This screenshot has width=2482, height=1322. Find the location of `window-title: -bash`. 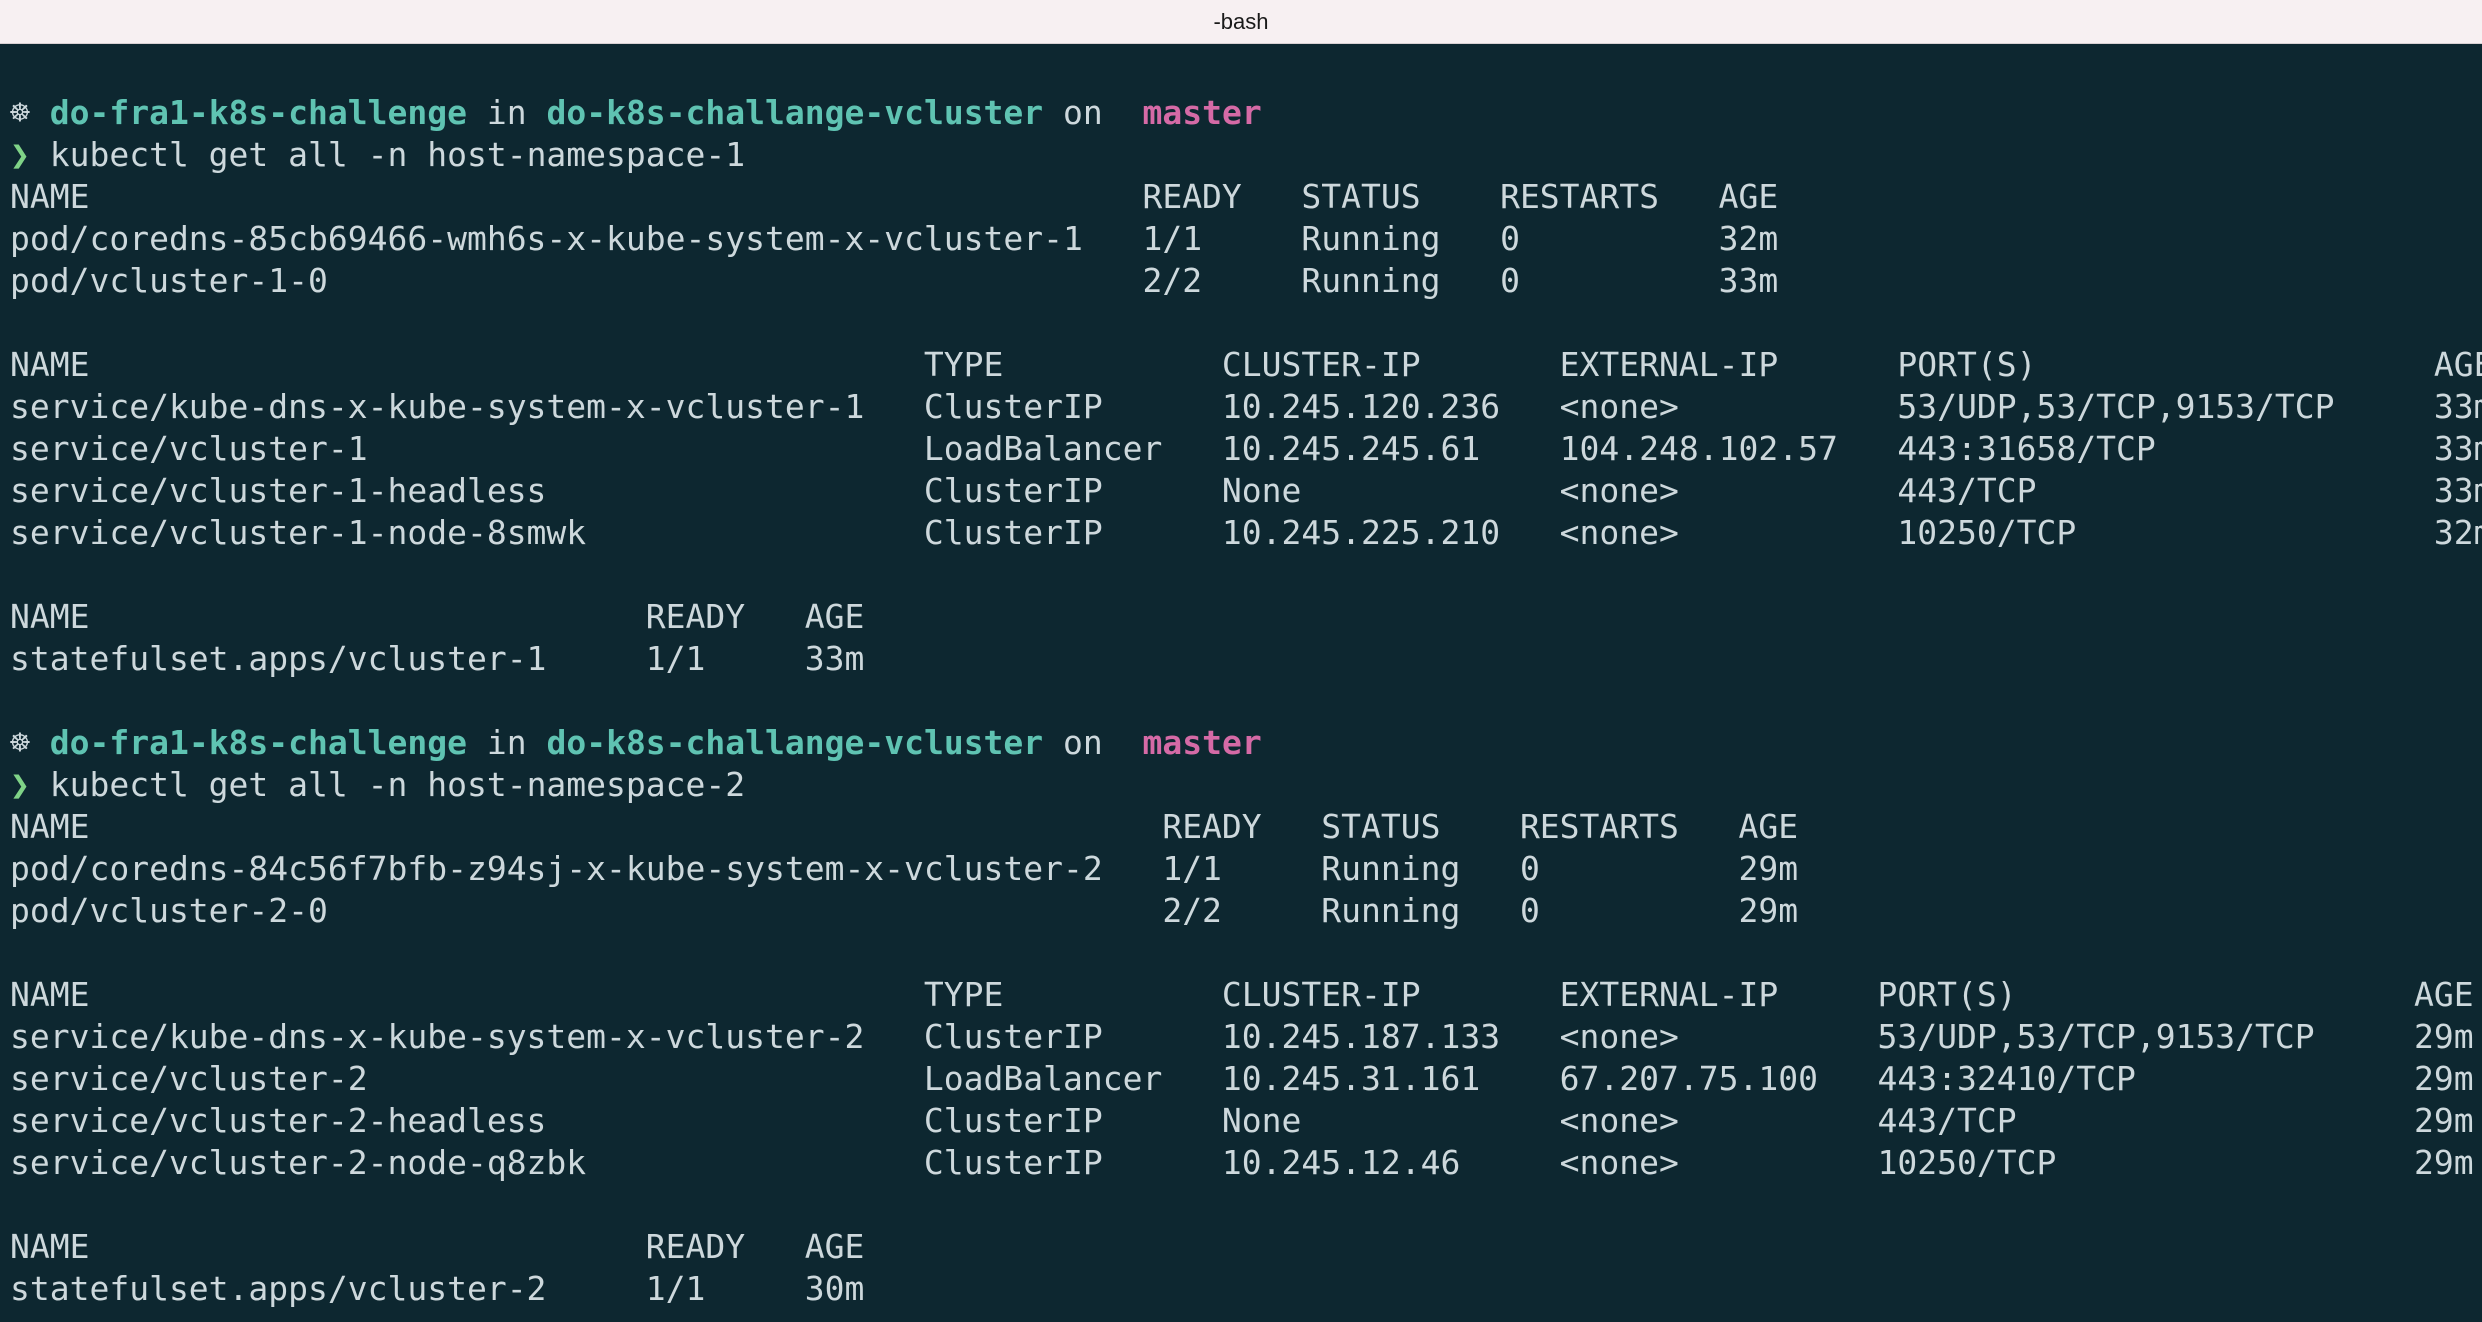

window-title: -bash is located at coordinates (1241, 21).